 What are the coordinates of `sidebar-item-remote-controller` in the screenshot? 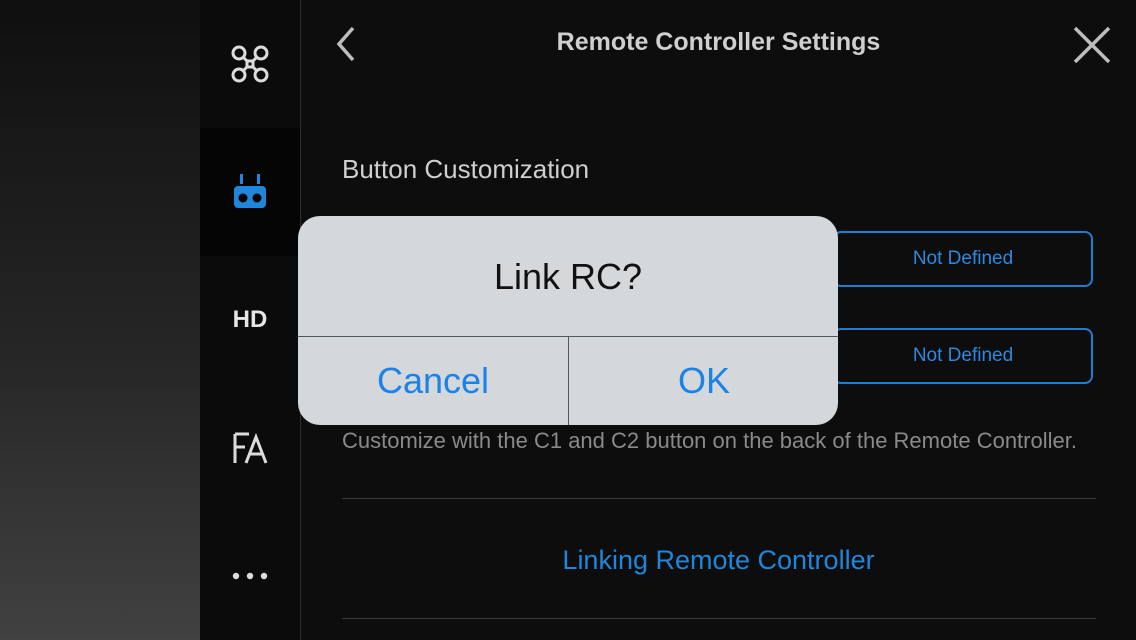 It's located at (250, 192).